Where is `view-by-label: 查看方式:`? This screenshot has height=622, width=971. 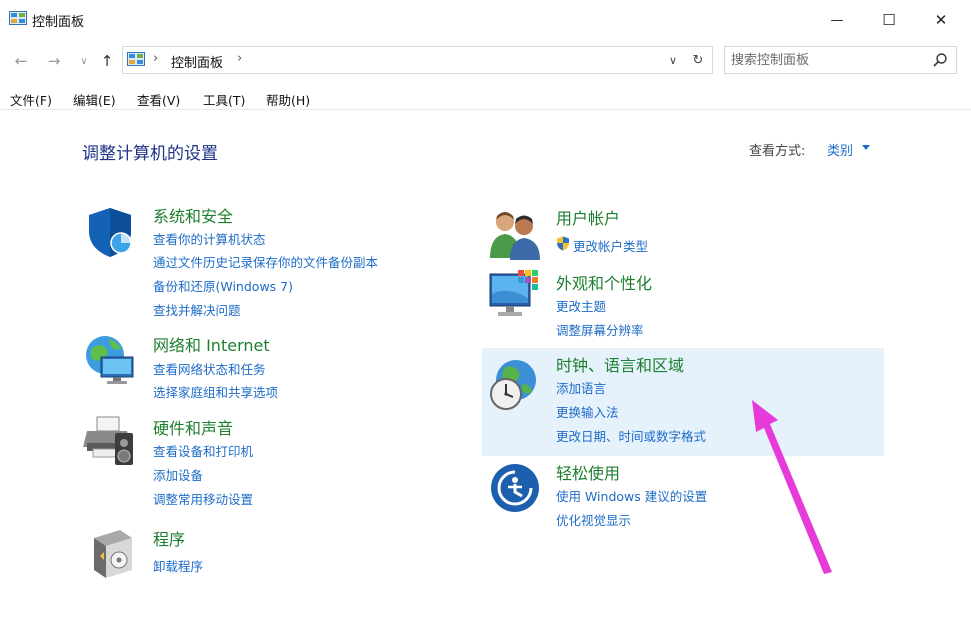 view-by-label: 查看方式: is located at coordinates (777, 151).